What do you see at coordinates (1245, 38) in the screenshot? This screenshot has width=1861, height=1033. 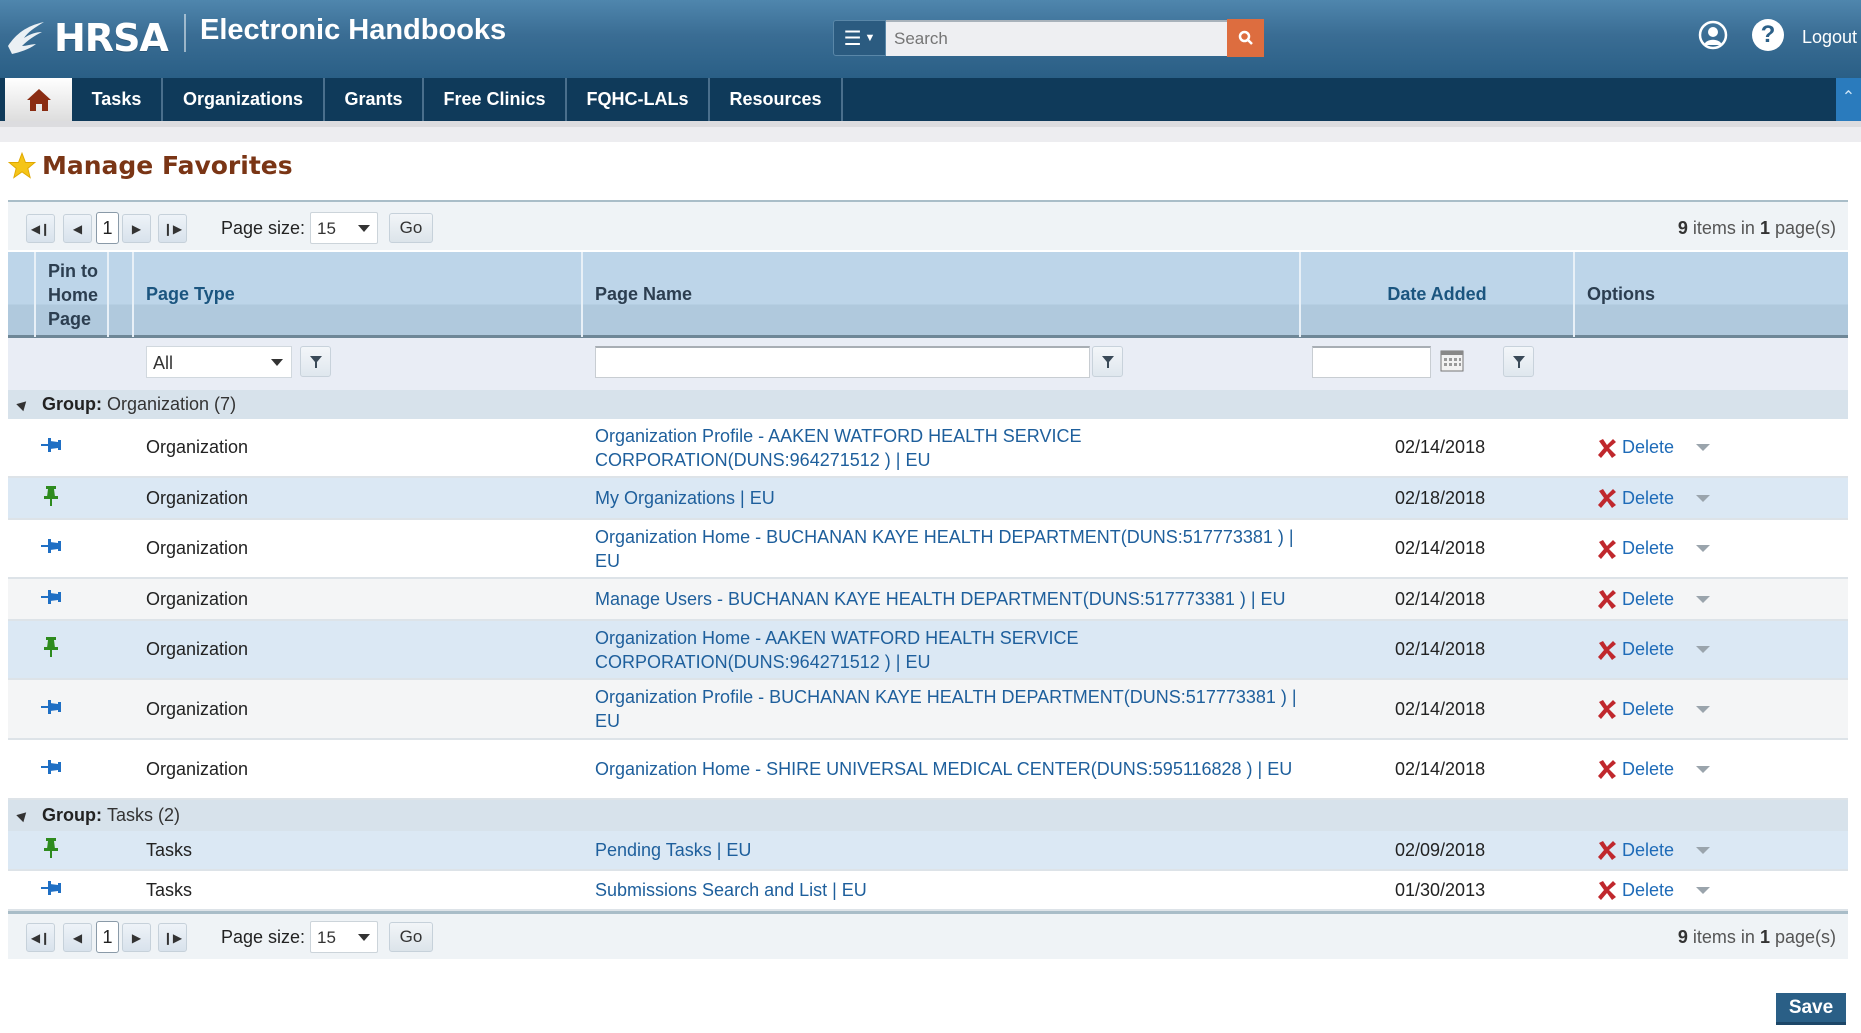 I see `search-button` at bounding box center [1245, 38].